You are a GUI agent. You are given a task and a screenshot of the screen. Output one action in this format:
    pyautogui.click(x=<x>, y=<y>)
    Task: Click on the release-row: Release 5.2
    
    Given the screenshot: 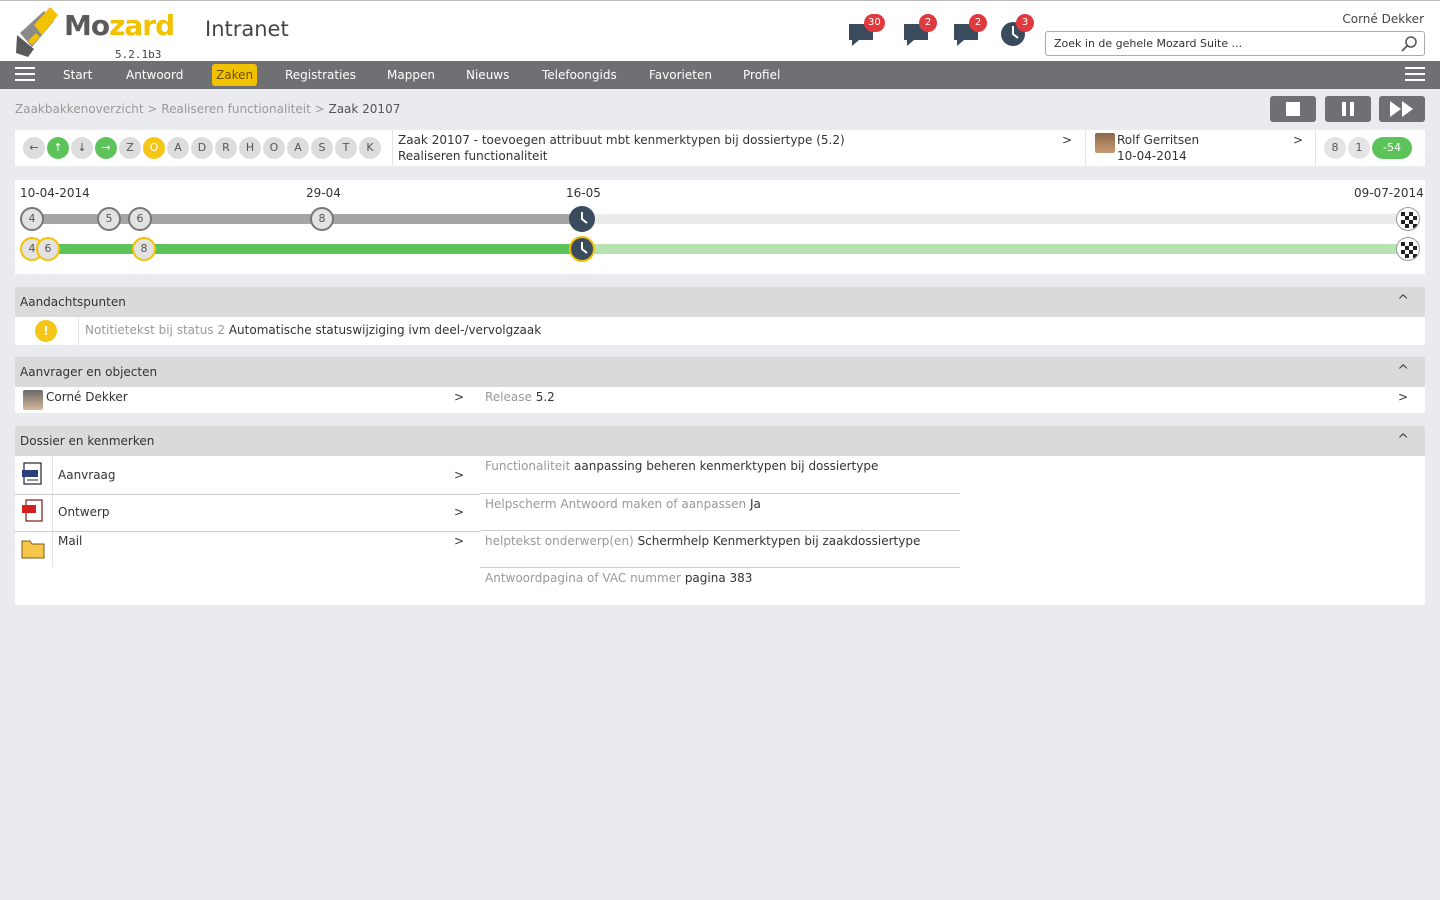 What is the action you would take?
    pyautogui.click(x=520, y=397)
    